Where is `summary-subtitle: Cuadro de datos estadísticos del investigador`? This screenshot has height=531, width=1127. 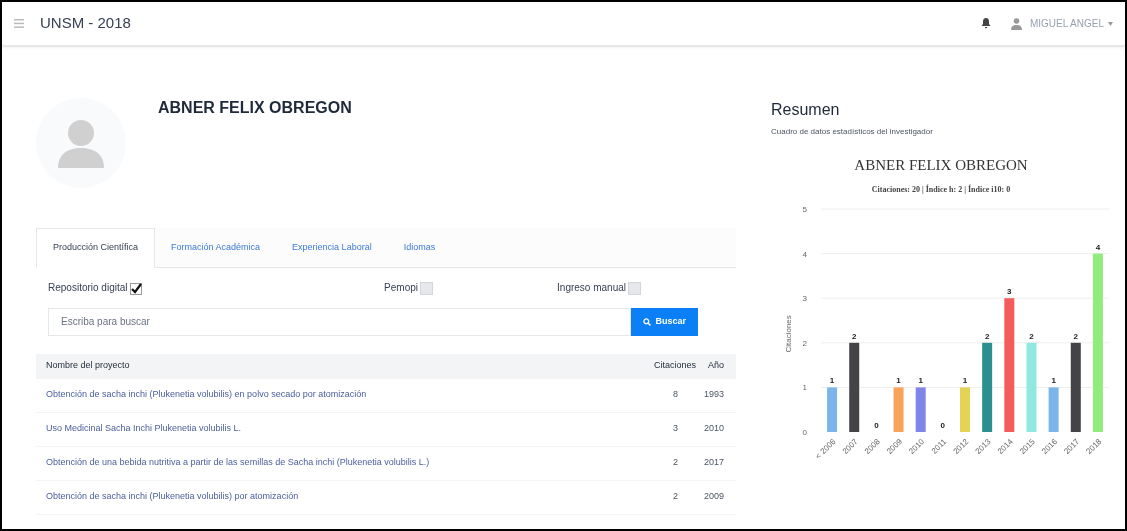 summary-subtitle: Cuadro de datos estadísticos del investigador is located at coordinates (852, 132).